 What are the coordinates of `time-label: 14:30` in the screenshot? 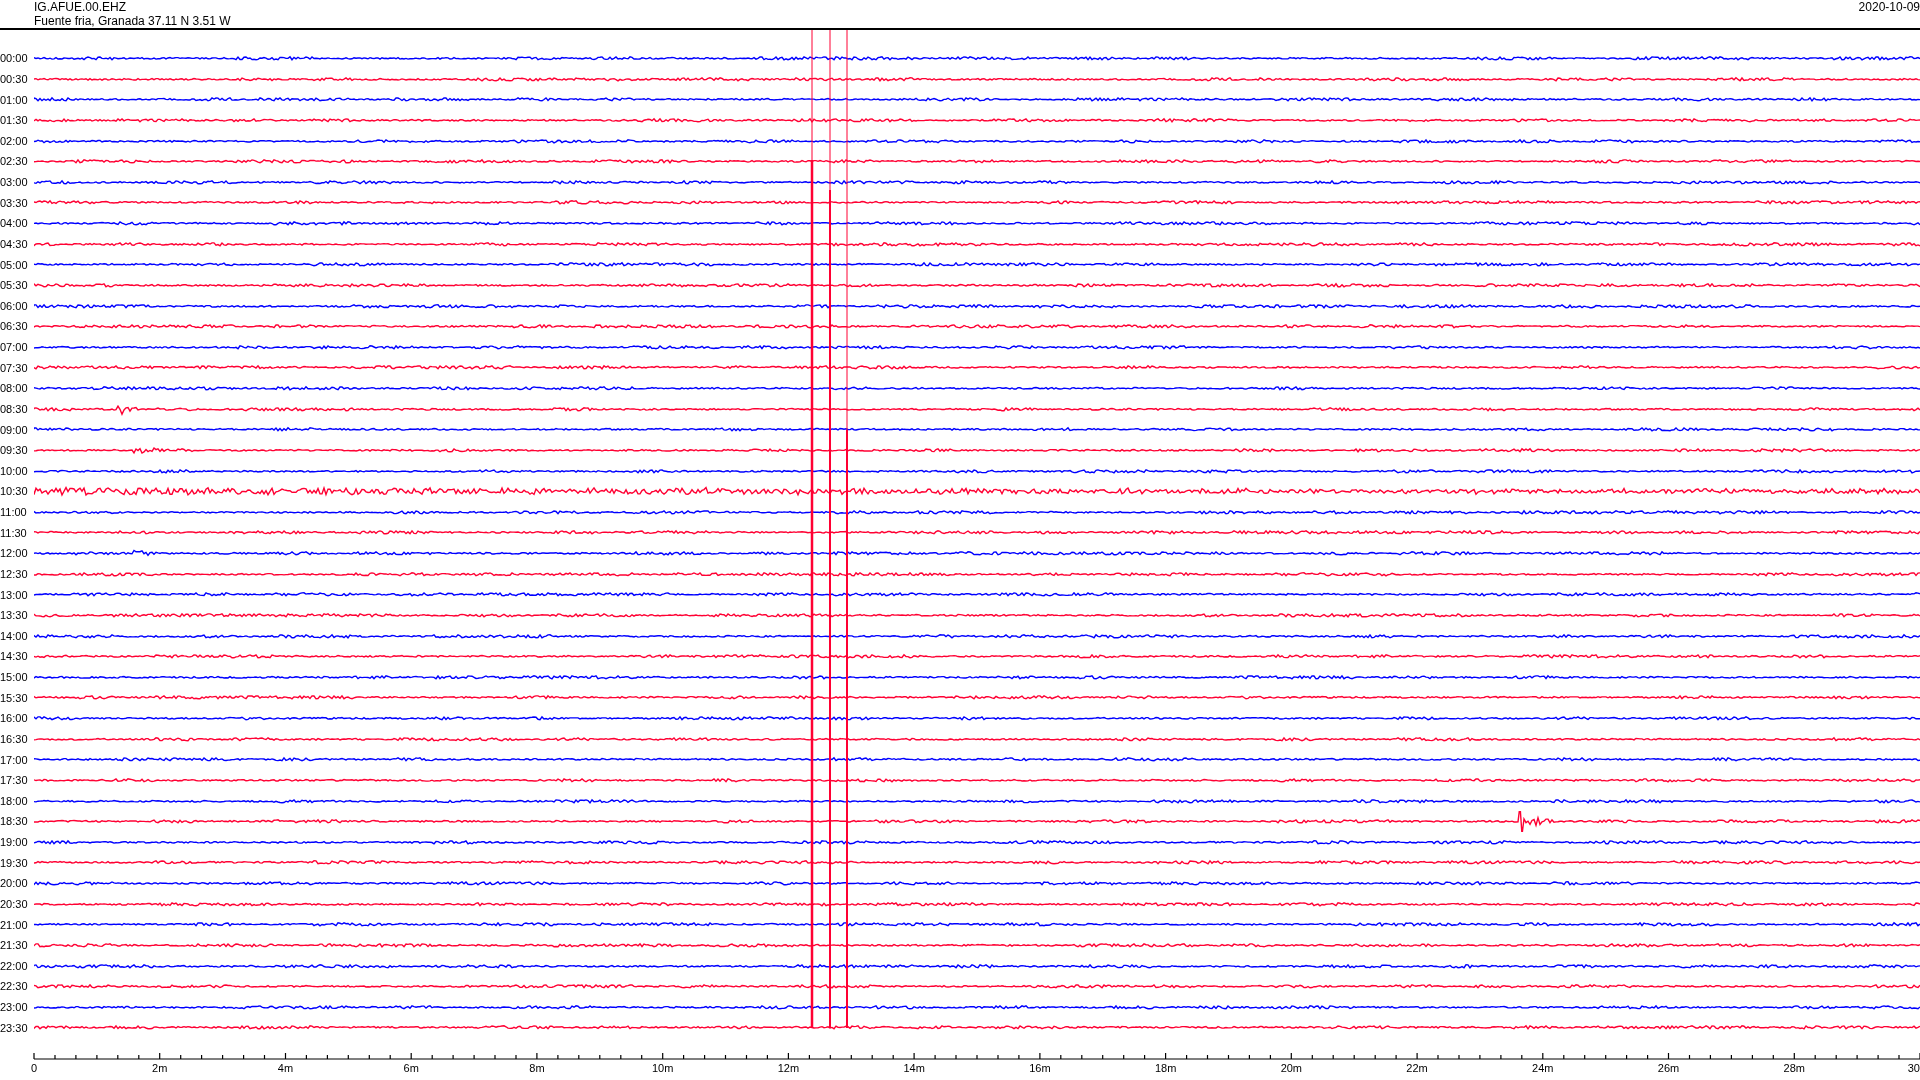 It's located at (14, 656).